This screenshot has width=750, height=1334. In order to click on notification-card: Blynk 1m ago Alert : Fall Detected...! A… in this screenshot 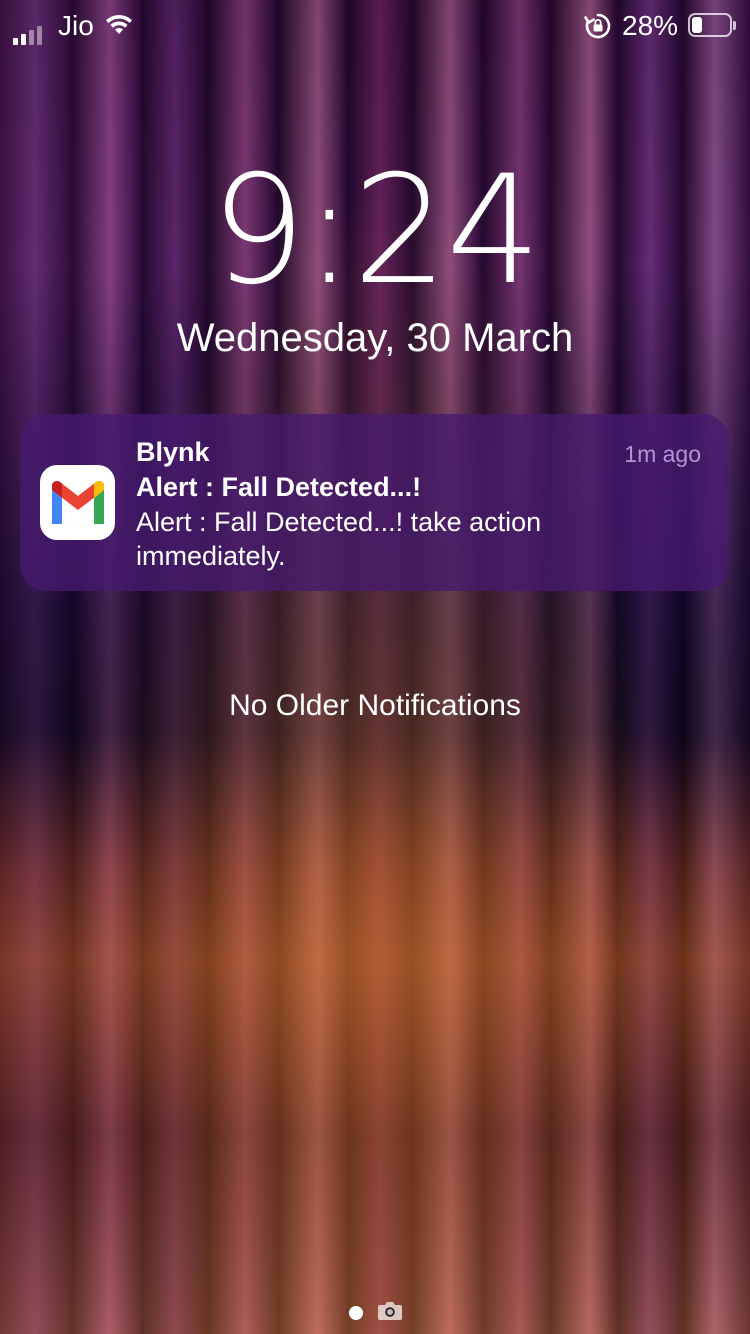, I will do `click(374, 502)`.